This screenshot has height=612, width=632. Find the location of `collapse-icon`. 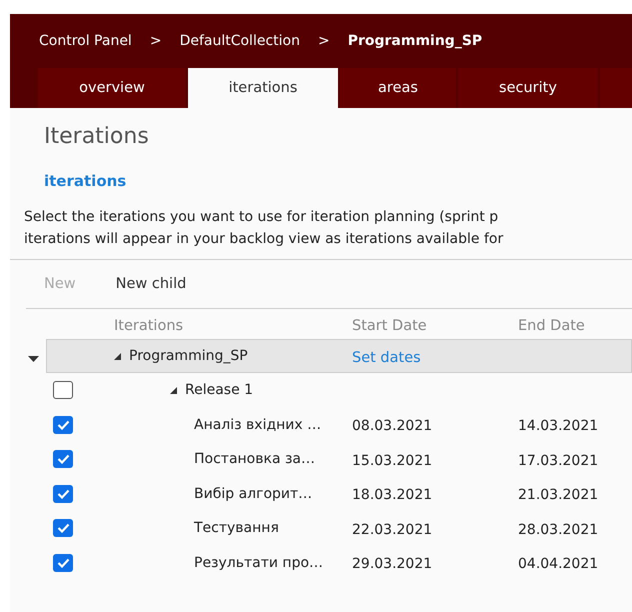

collapse-icon is located at coordinates (33, 359).